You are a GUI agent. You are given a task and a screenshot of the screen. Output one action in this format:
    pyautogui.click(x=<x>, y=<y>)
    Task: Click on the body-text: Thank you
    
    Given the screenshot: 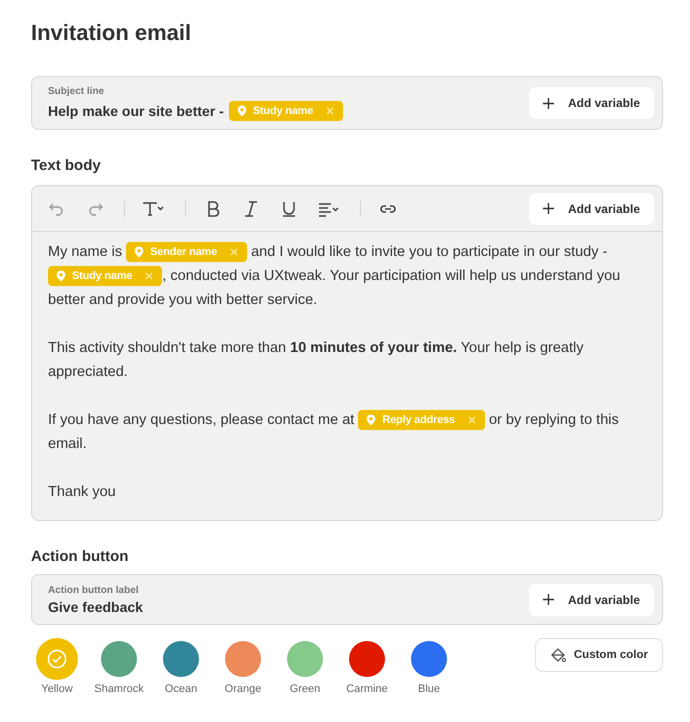 What is the action you would take?
    pyautogui.click(x=82, y=492)
    